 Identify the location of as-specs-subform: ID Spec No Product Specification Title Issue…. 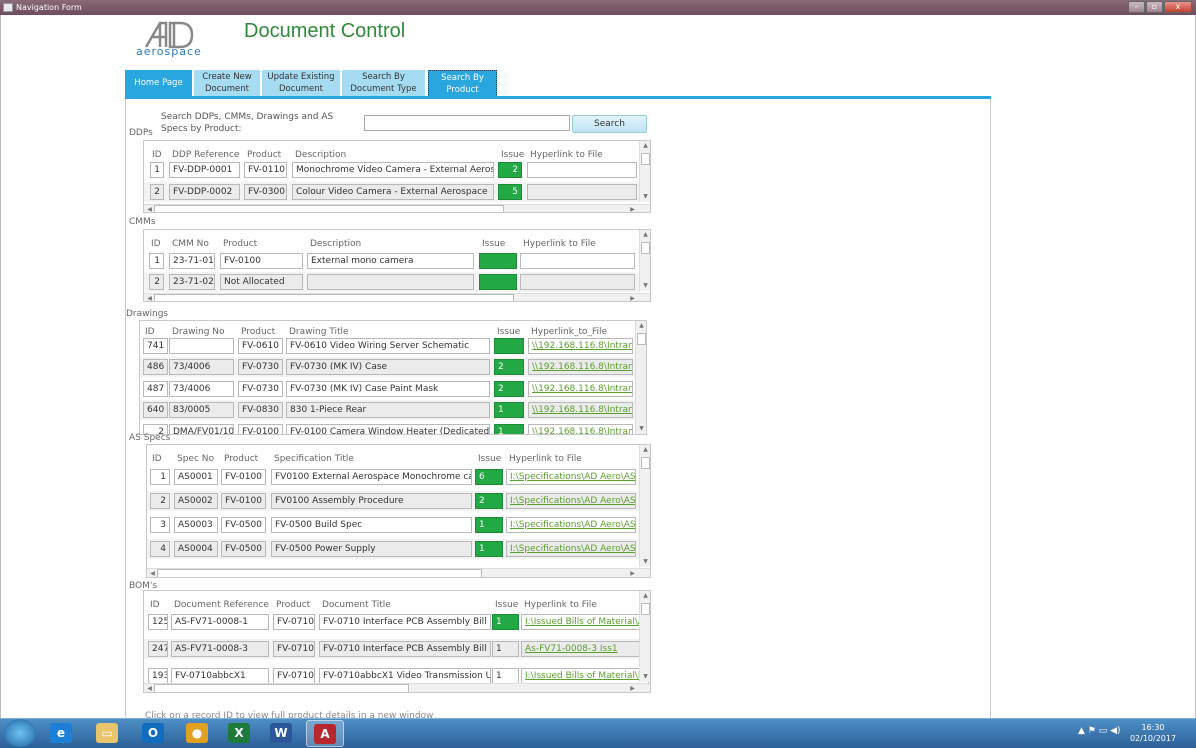
(398, 511).